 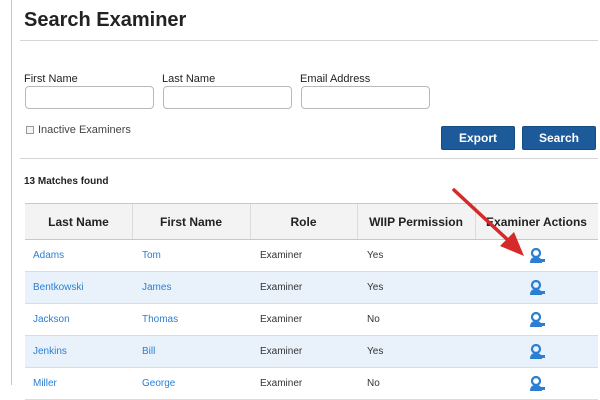 I want to click on last-name-link: Adams, so click(x=78, y=255).